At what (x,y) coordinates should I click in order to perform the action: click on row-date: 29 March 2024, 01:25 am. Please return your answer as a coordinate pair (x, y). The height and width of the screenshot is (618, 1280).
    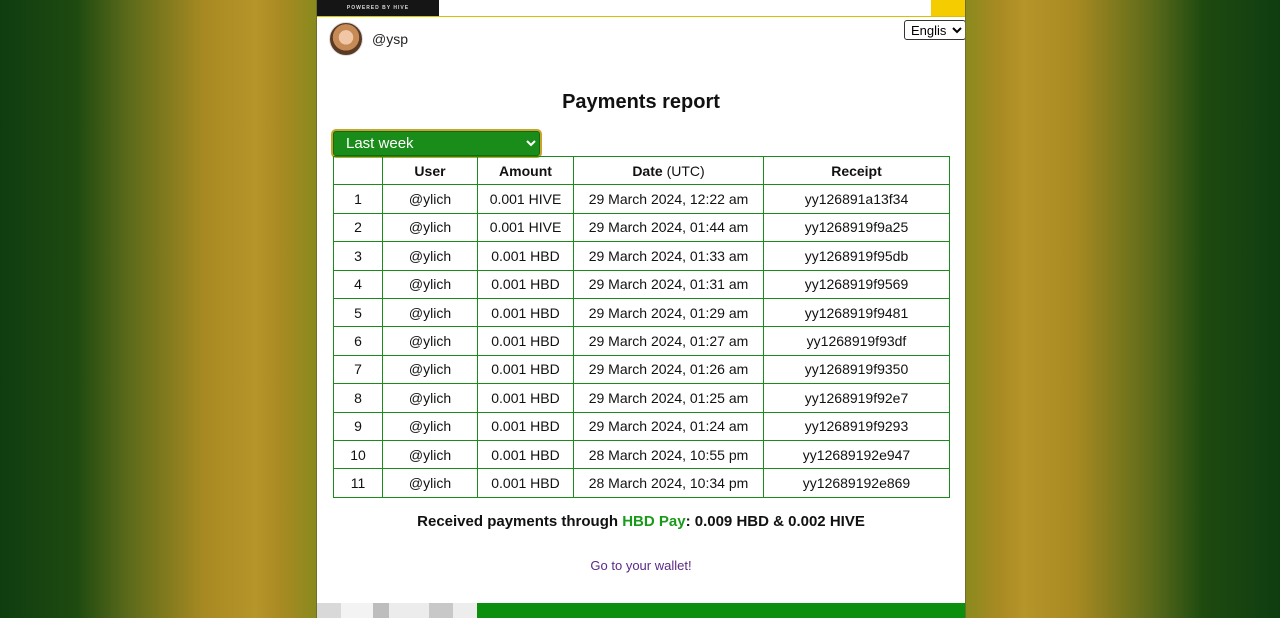
    Looking at the image, I should click on (668, 398).